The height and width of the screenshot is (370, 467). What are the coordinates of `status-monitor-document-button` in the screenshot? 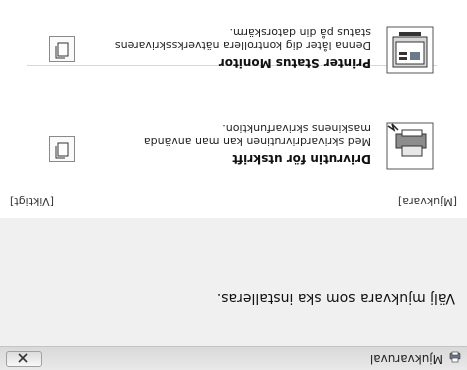 It's located at (62, 49).